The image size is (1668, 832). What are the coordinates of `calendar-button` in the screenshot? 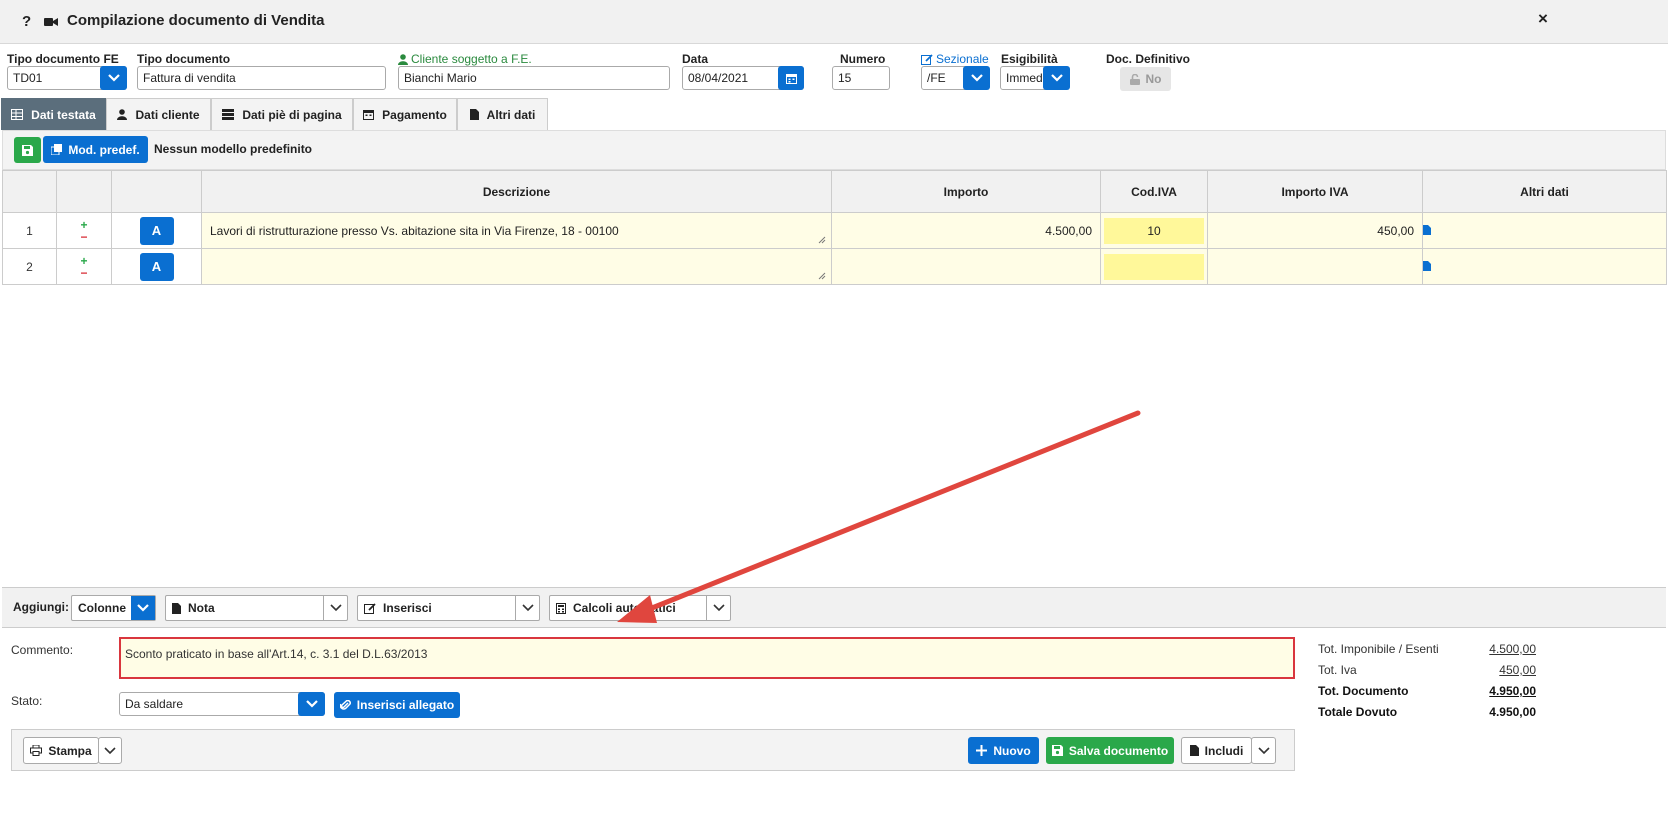 It's located at (791, 78).